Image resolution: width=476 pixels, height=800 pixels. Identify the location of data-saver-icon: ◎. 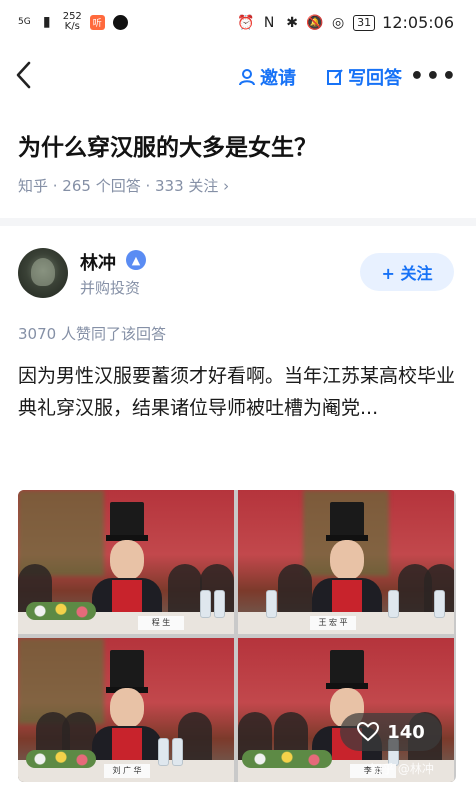
(338, 22).